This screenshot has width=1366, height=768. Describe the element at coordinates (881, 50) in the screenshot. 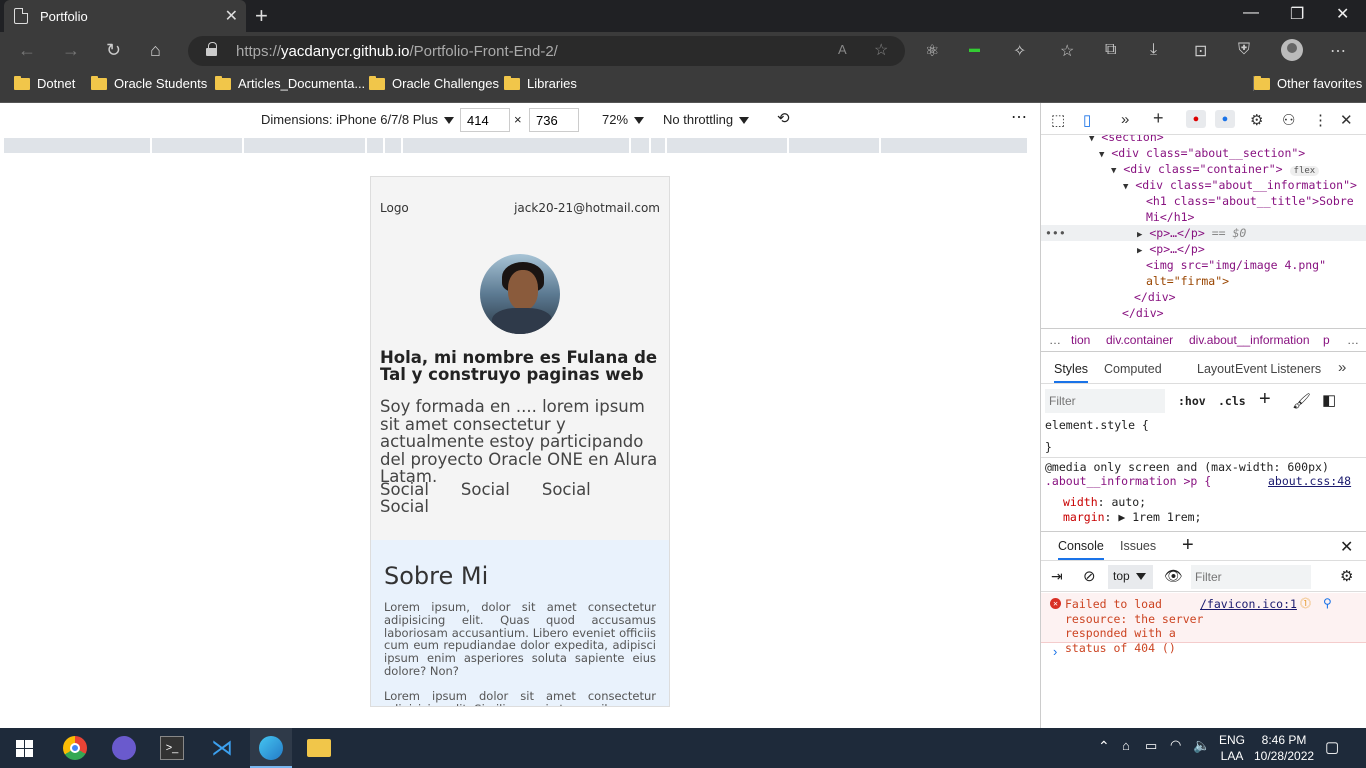

I see `add-favorite-icon: ☆` at that location.